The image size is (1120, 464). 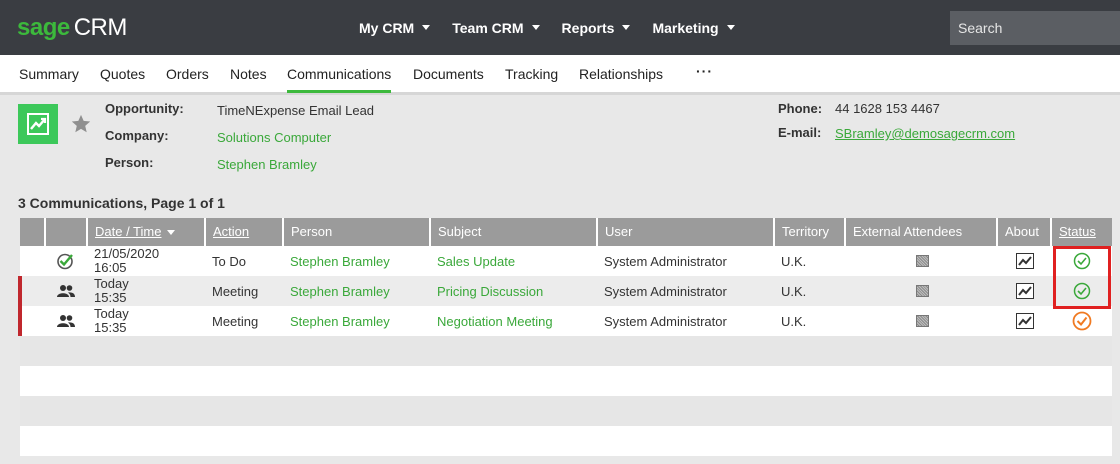 I want to click on nav-my-crm-label: My CRM, so click(x=387, y=27).